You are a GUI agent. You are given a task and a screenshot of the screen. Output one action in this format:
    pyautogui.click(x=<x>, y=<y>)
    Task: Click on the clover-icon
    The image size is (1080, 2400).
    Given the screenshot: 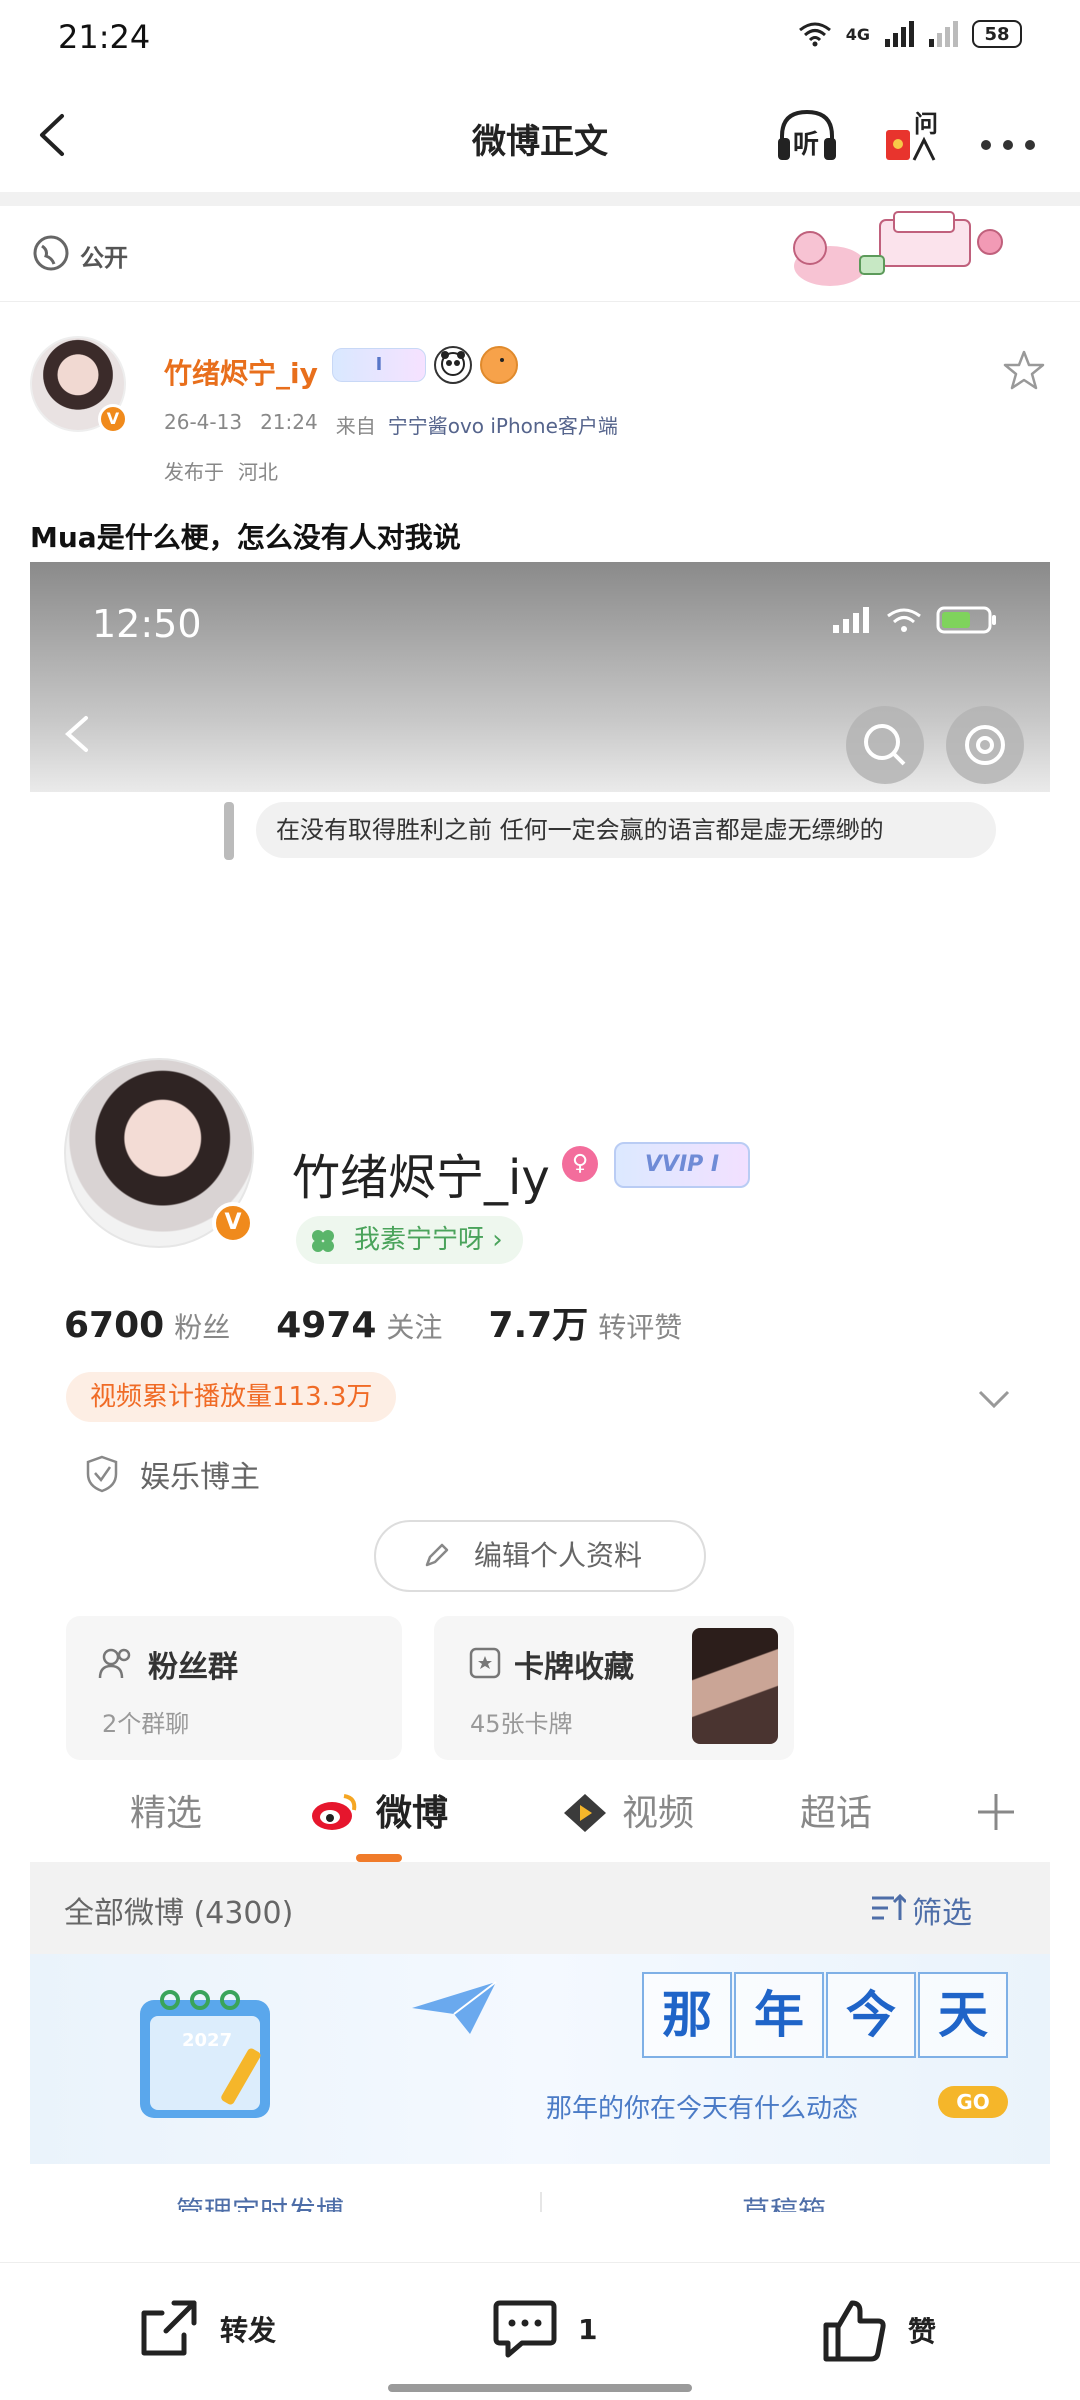 What is the action you would take?
    pyautogui.click(x=323, y=1241)
    